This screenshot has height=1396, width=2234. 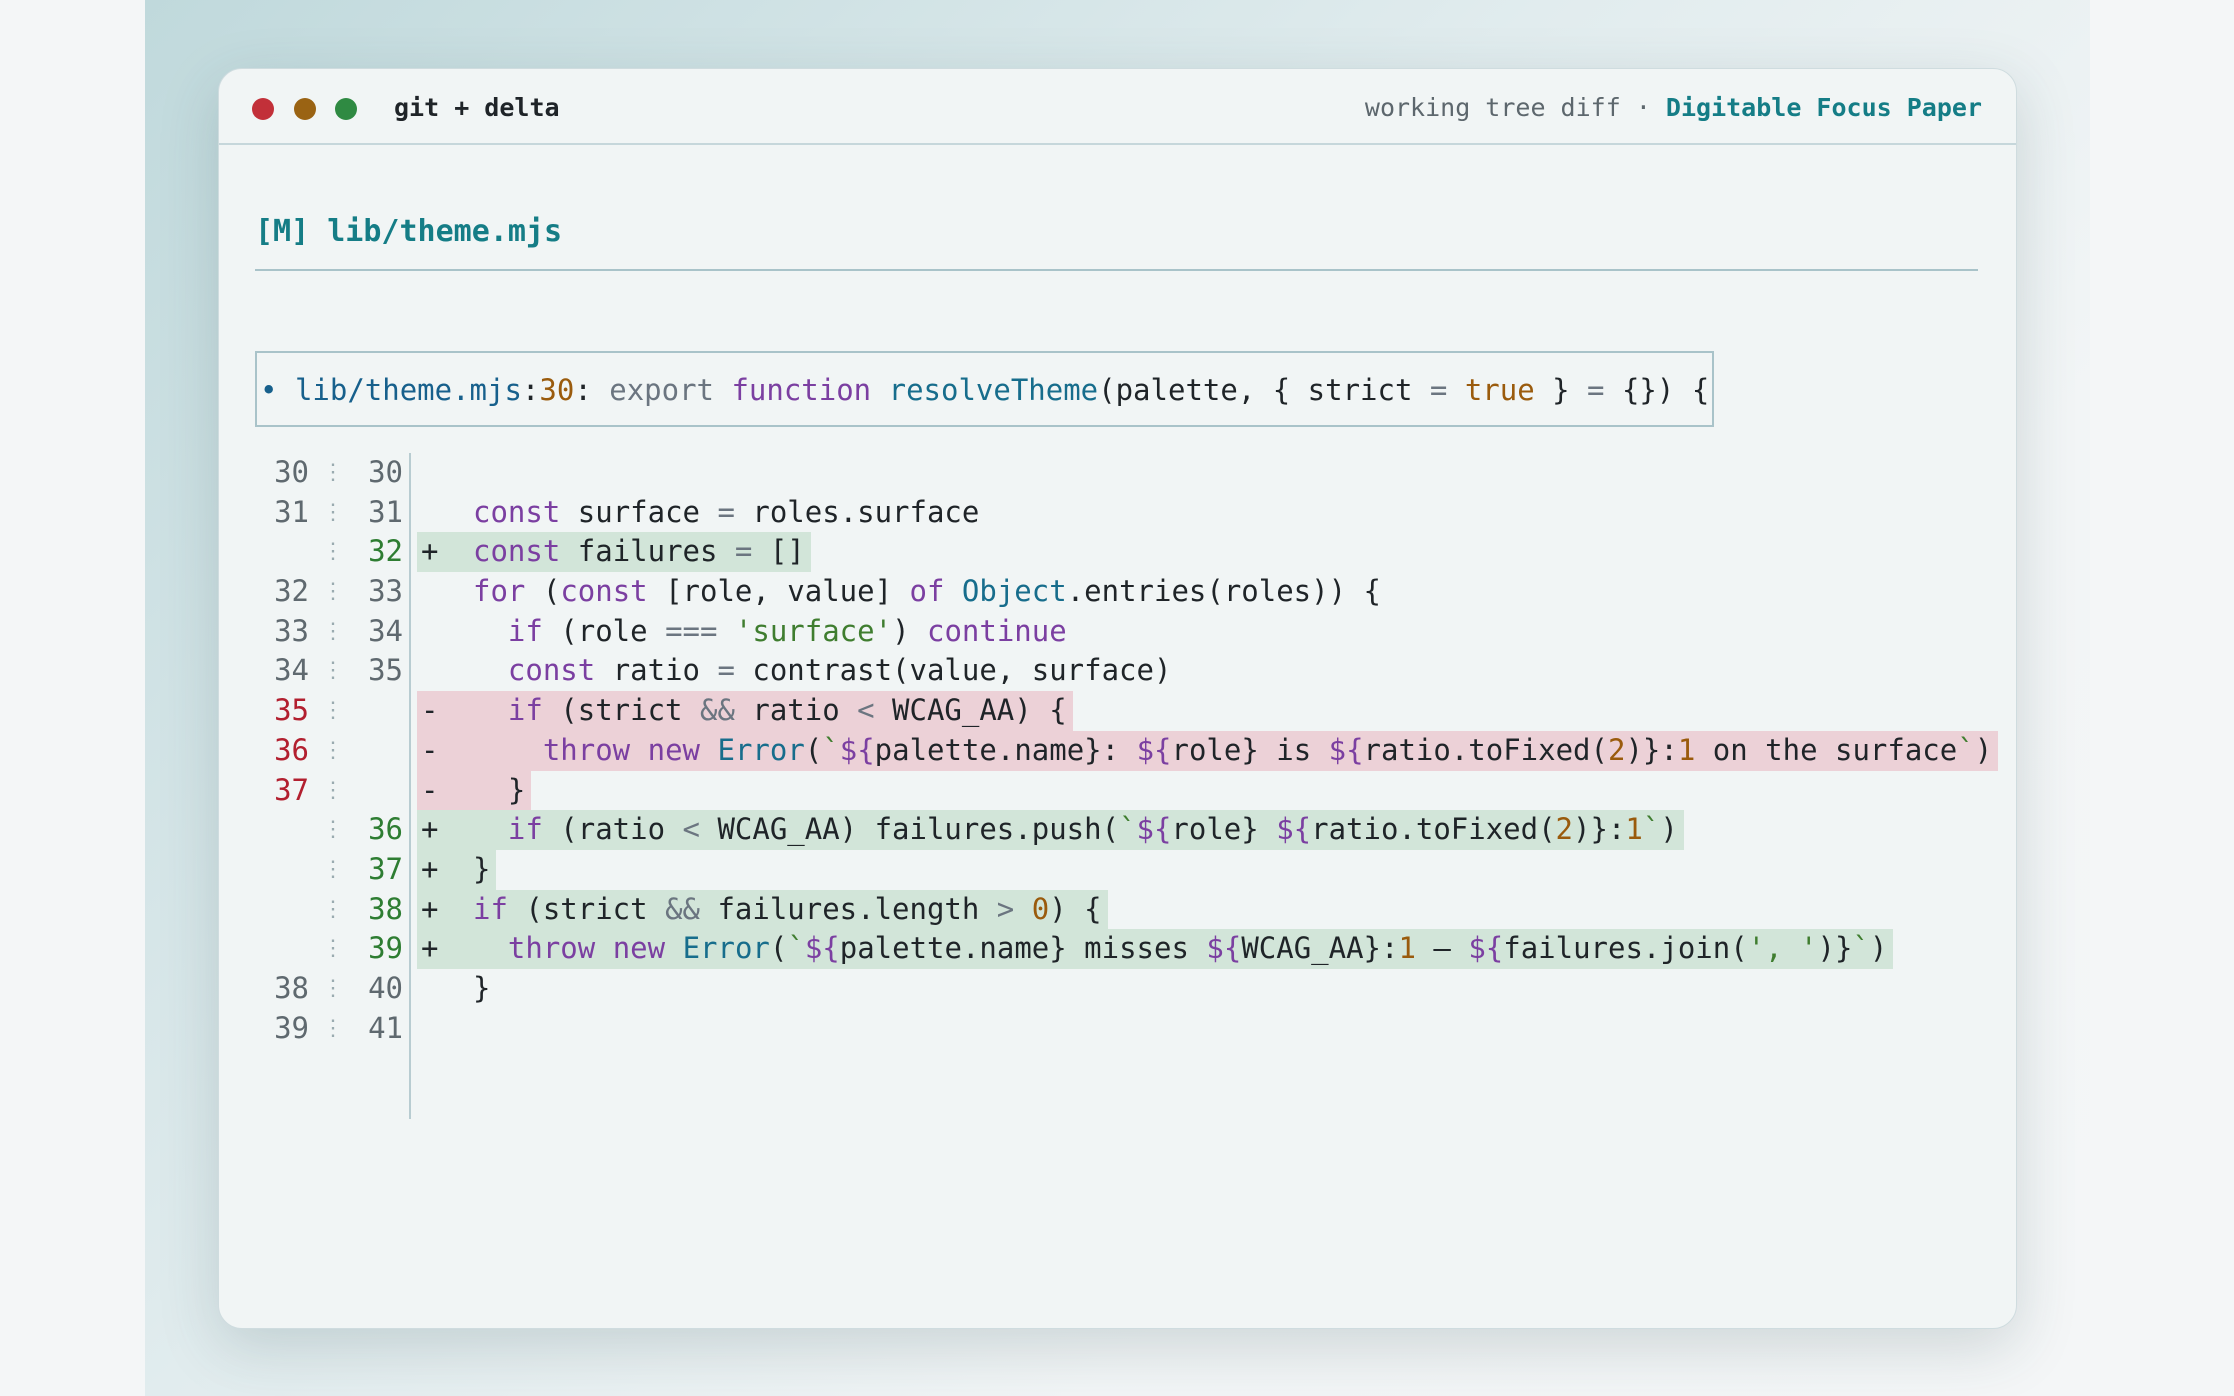 What do you see at coordinates (291, 472) in the screenshot?
I see `old-line-number: 30` at bounding box center [291, 472].